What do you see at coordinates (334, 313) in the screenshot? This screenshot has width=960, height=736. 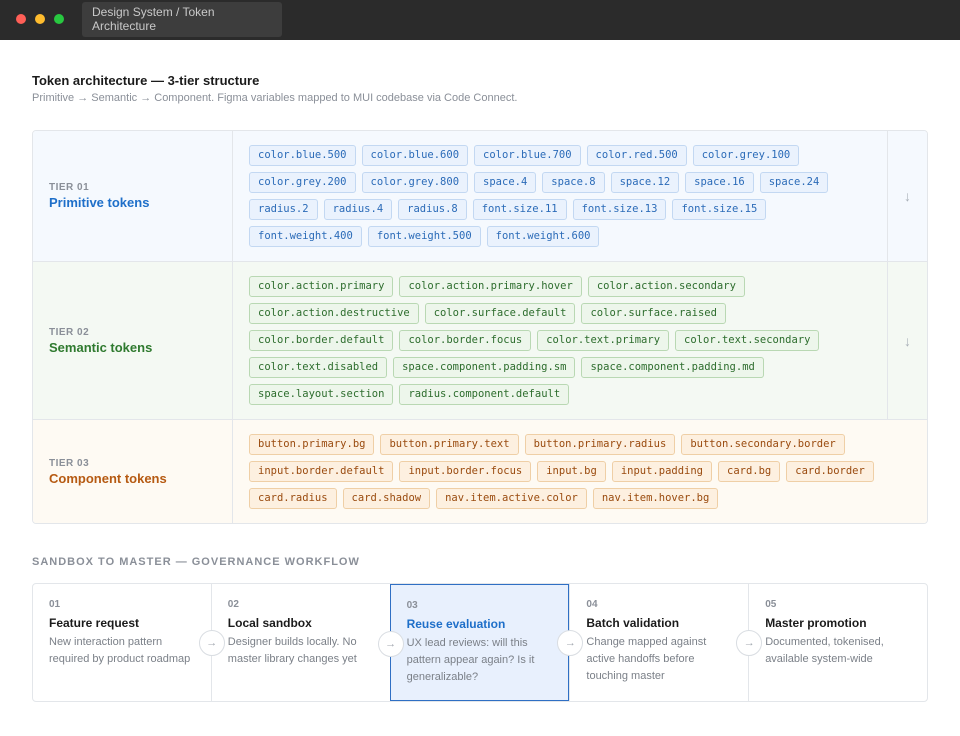 I see `token-chip: color.action.destructive` at bounding box center [334, 313].